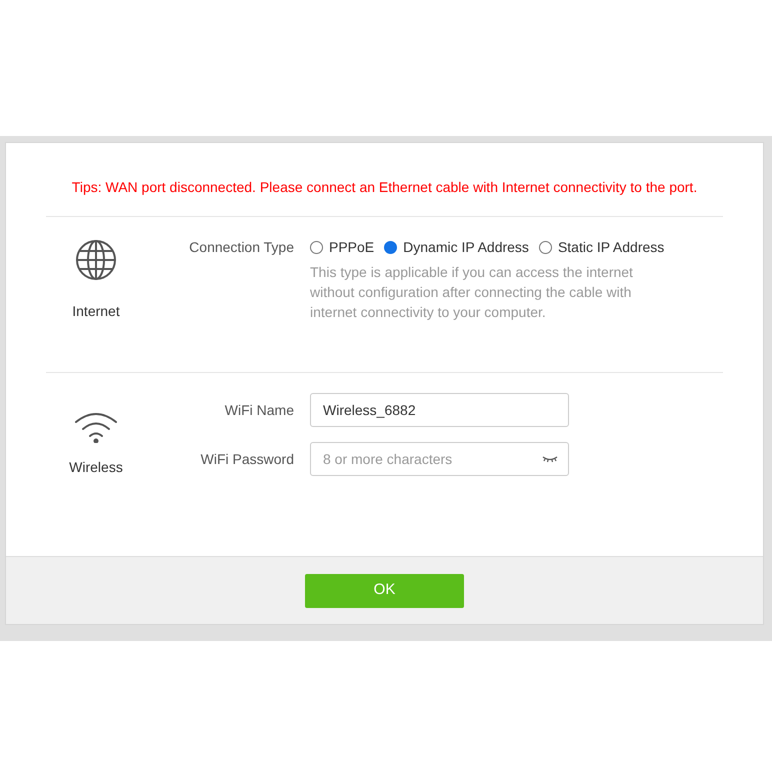 Image resolution: width=772 pixels, height=772 pixels. Describe the element at coordinates (241, 247) in the screenshot. I see `field-label: Connection Type` at that location.